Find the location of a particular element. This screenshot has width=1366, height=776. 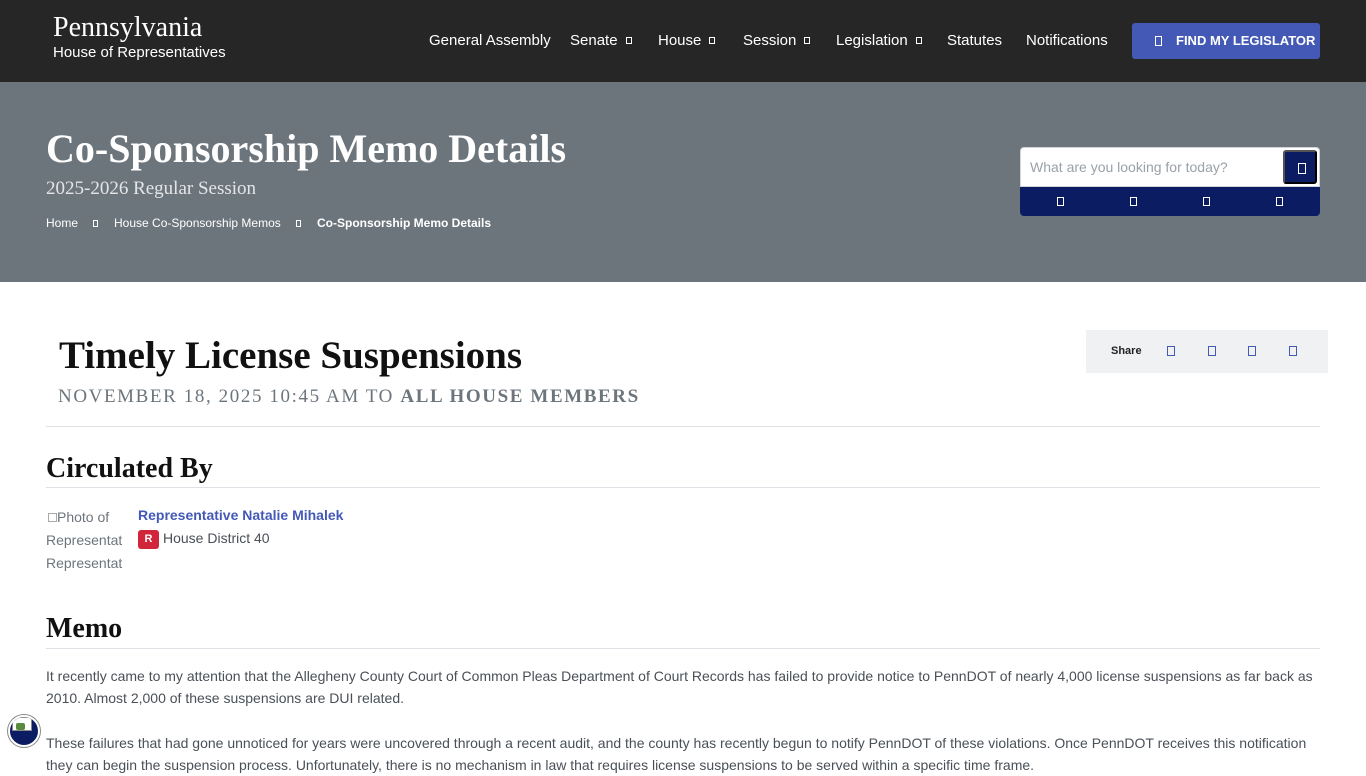

memo-recipients: ALL HOUSE MEMBERS is located at coordinates (520, 396).